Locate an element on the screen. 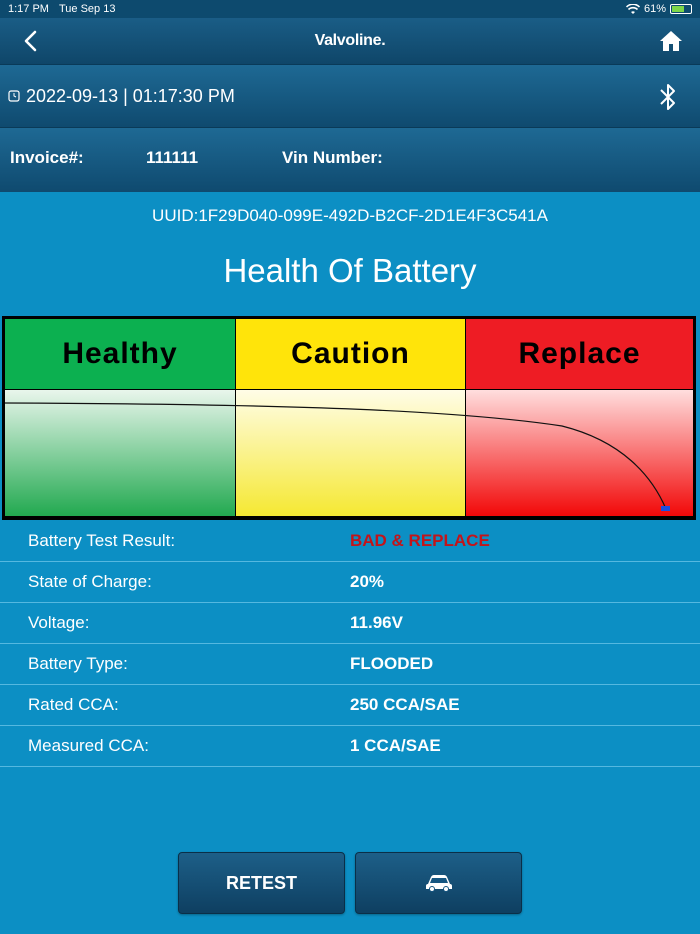 The image size is (700, 934). datetime-bar: 2022-09-13 | 01:17:30 PM is located at coordinates (350, 96).